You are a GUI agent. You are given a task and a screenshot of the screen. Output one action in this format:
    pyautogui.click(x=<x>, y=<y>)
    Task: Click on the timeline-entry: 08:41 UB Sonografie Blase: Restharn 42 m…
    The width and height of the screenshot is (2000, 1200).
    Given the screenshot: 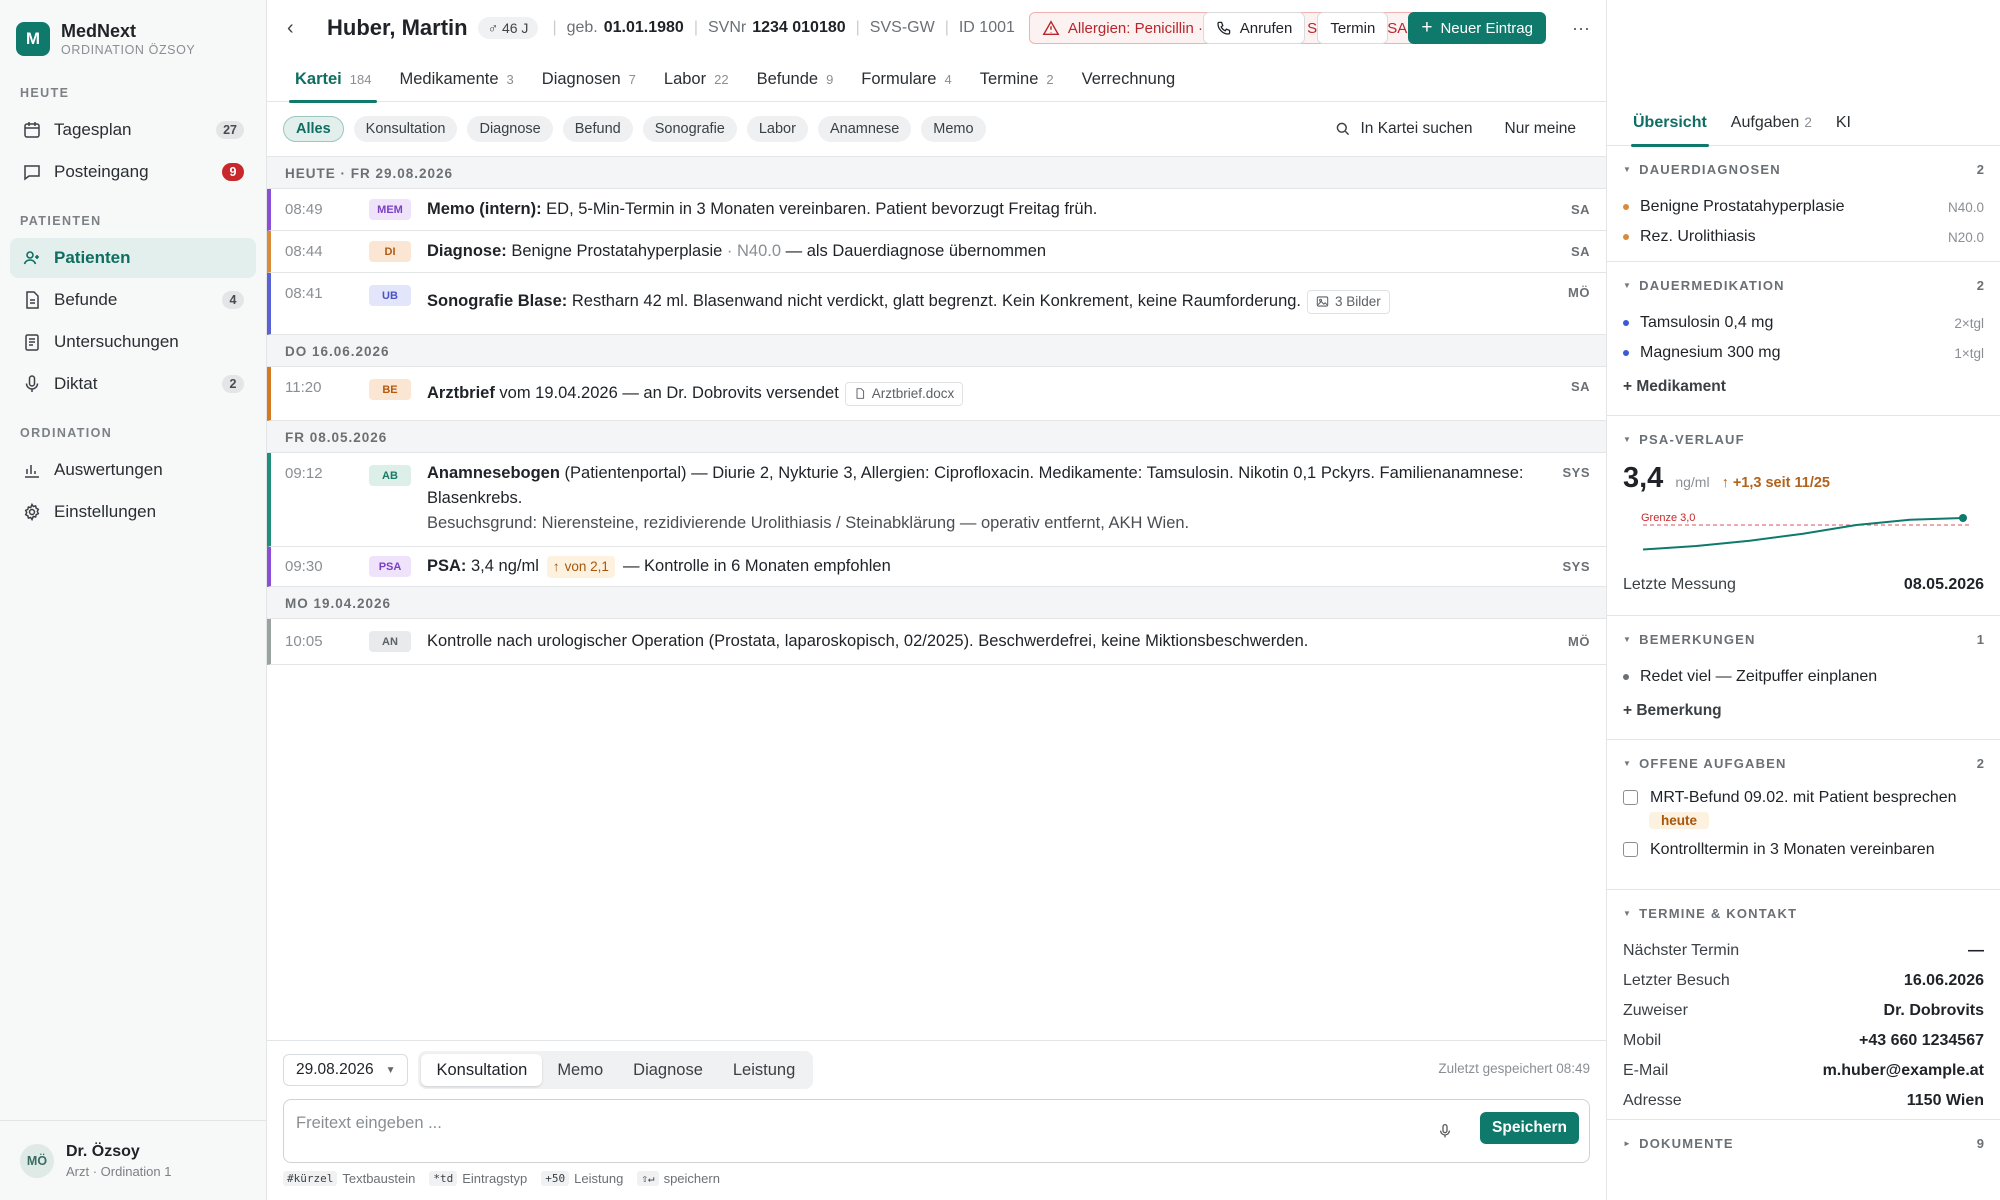 What is the action you would take?
    pyautogui.click(x=936, y=304)
    